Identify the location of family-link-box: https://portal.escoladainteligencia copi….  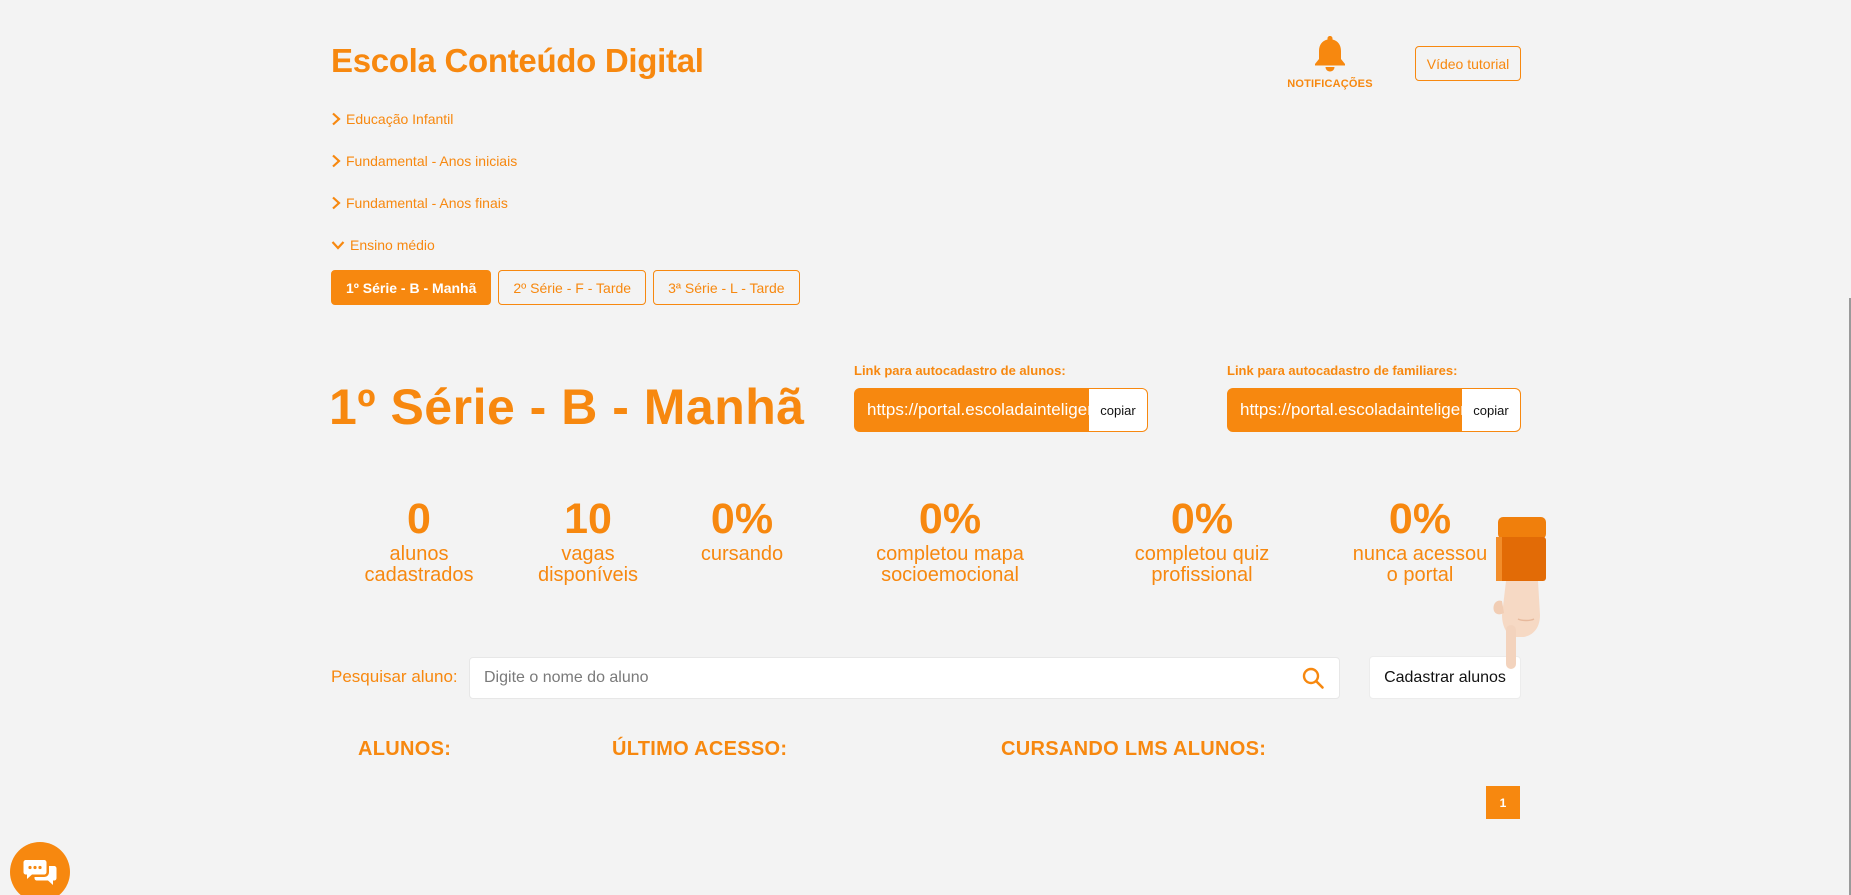
(1374, 410).